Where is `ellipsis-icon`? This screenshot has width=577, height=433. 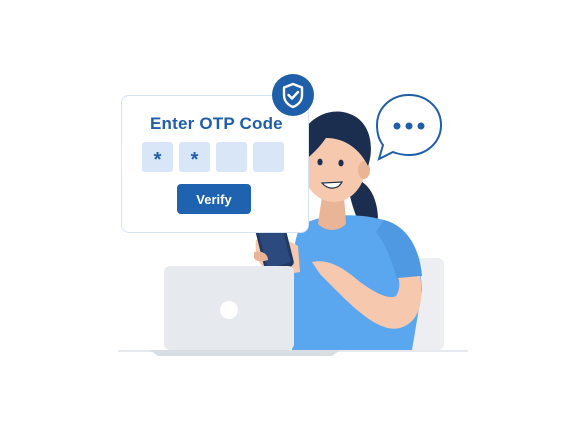
ellipsis-icon is located at coordinates (409, 126).